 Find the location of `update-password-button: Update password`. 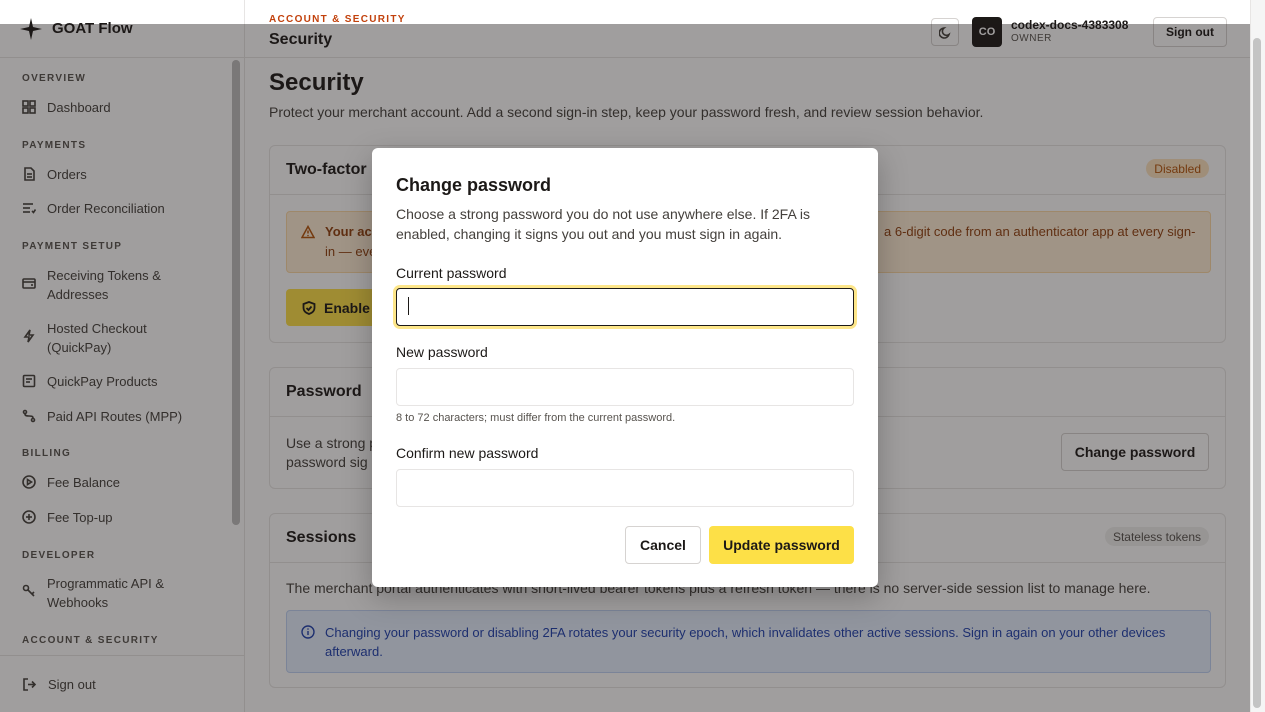

update-password-button: Update password is located at coordinates (781, 545).